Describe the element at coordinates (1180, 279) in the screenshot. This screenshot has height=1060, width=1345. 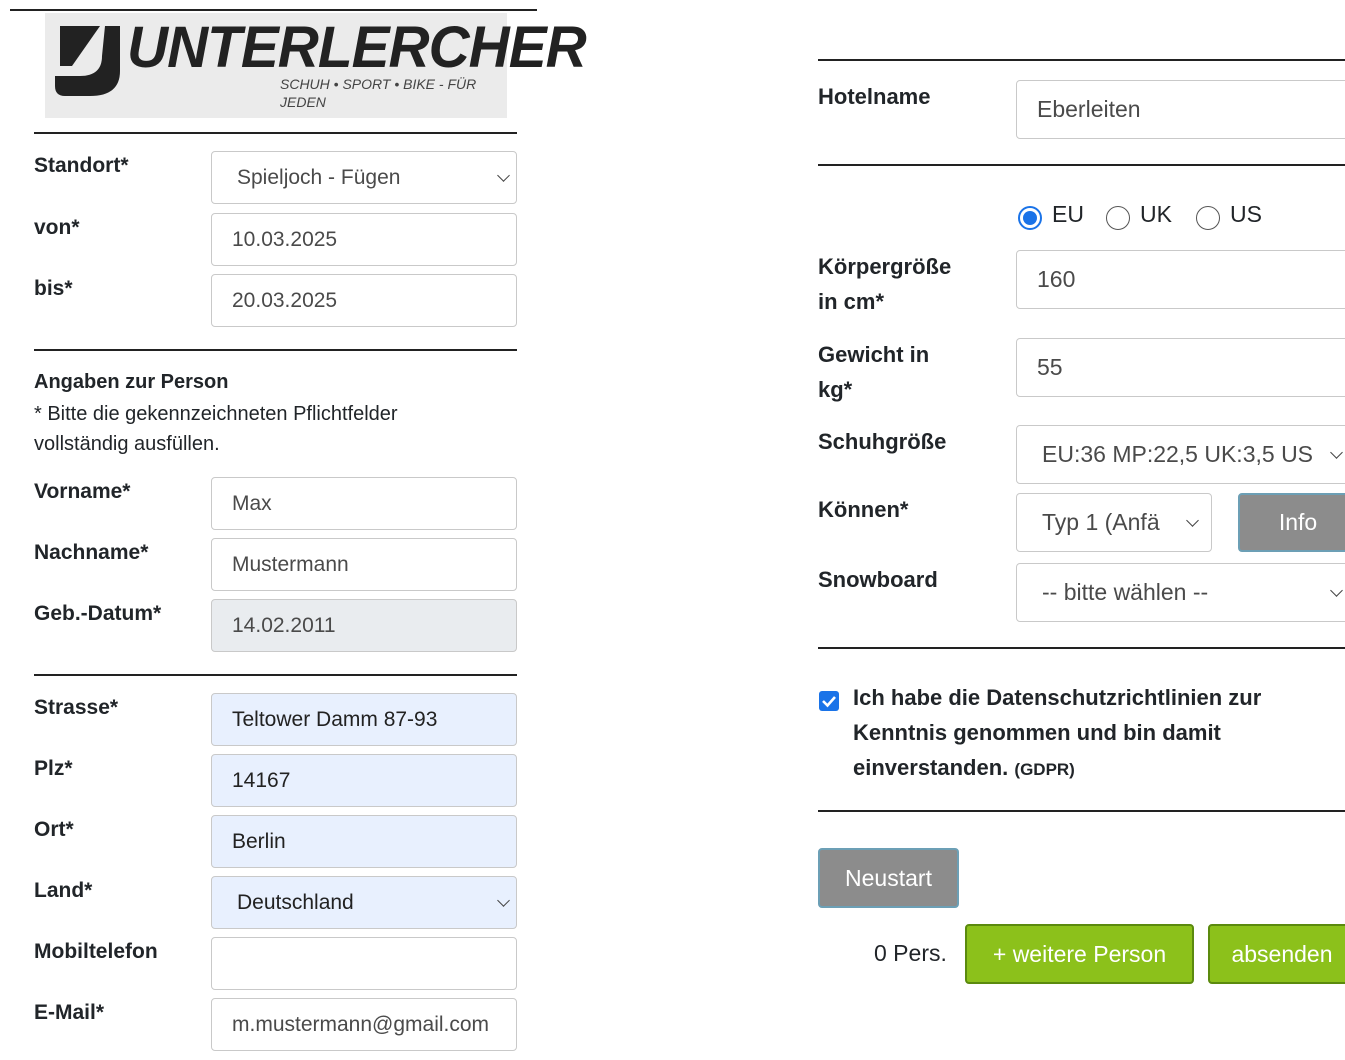
I see `groesse-input: 160` at that location.